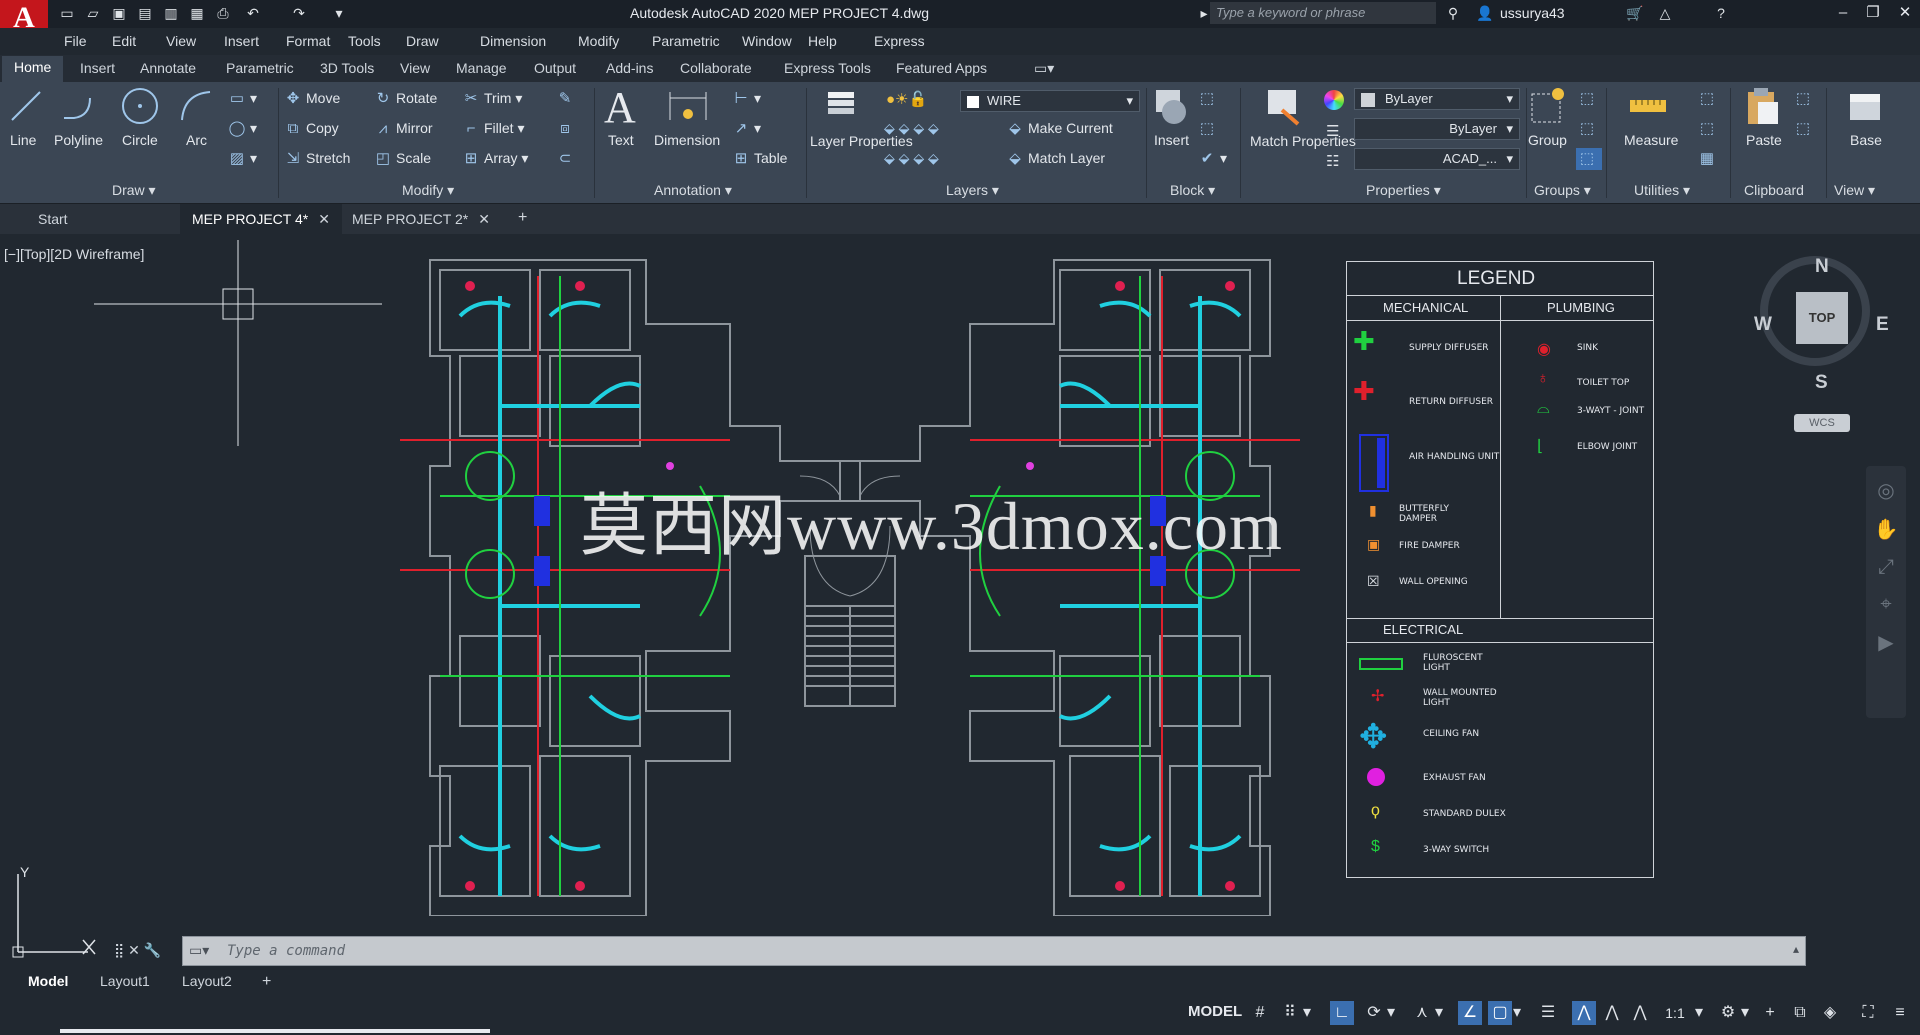  I want to click on tab-mep-project-2: MEP PROJECT 2* ✕, so click(421, 219).